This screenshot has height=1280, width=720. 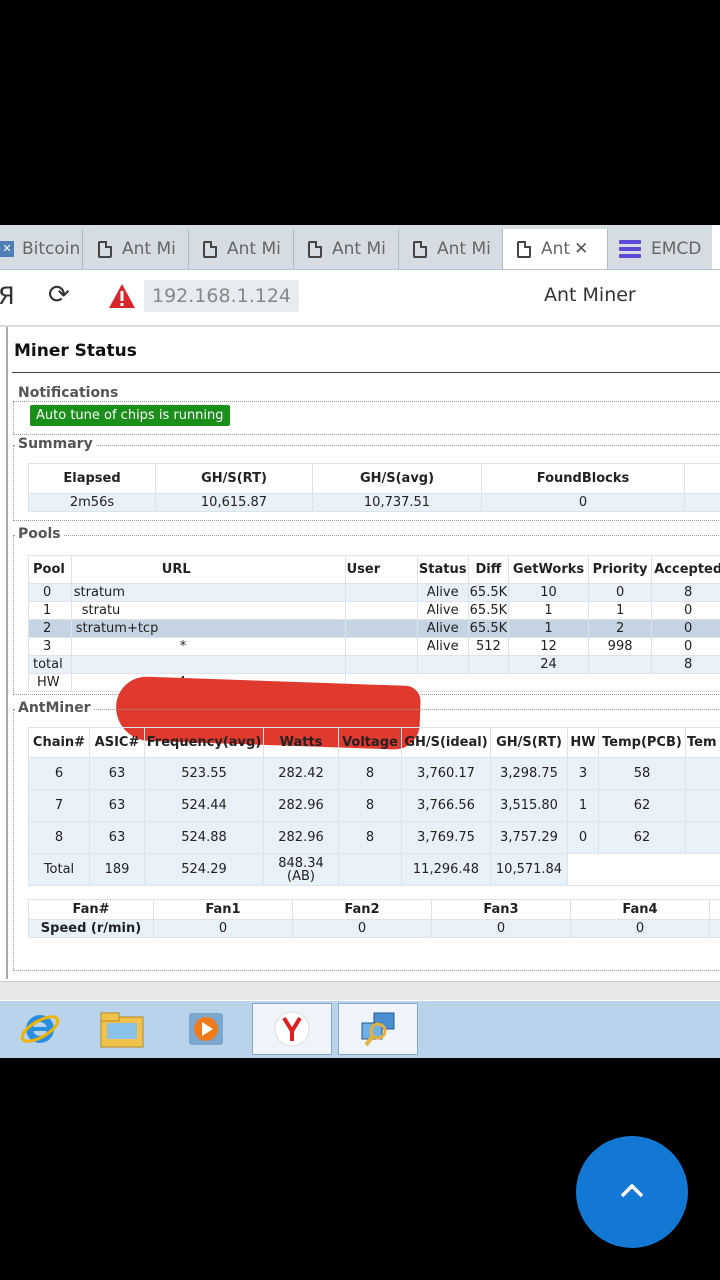 I want to click on heading-divider, so click(x=366, y=372).